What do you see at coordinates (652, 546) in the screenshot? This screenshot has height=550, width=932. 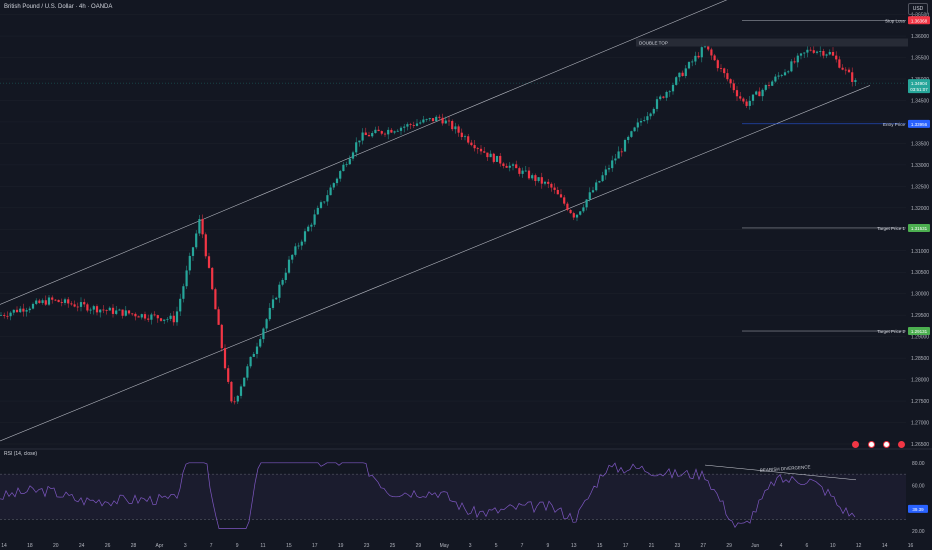 I see `x-tick-label: 21` at bounding box center [652, 546].